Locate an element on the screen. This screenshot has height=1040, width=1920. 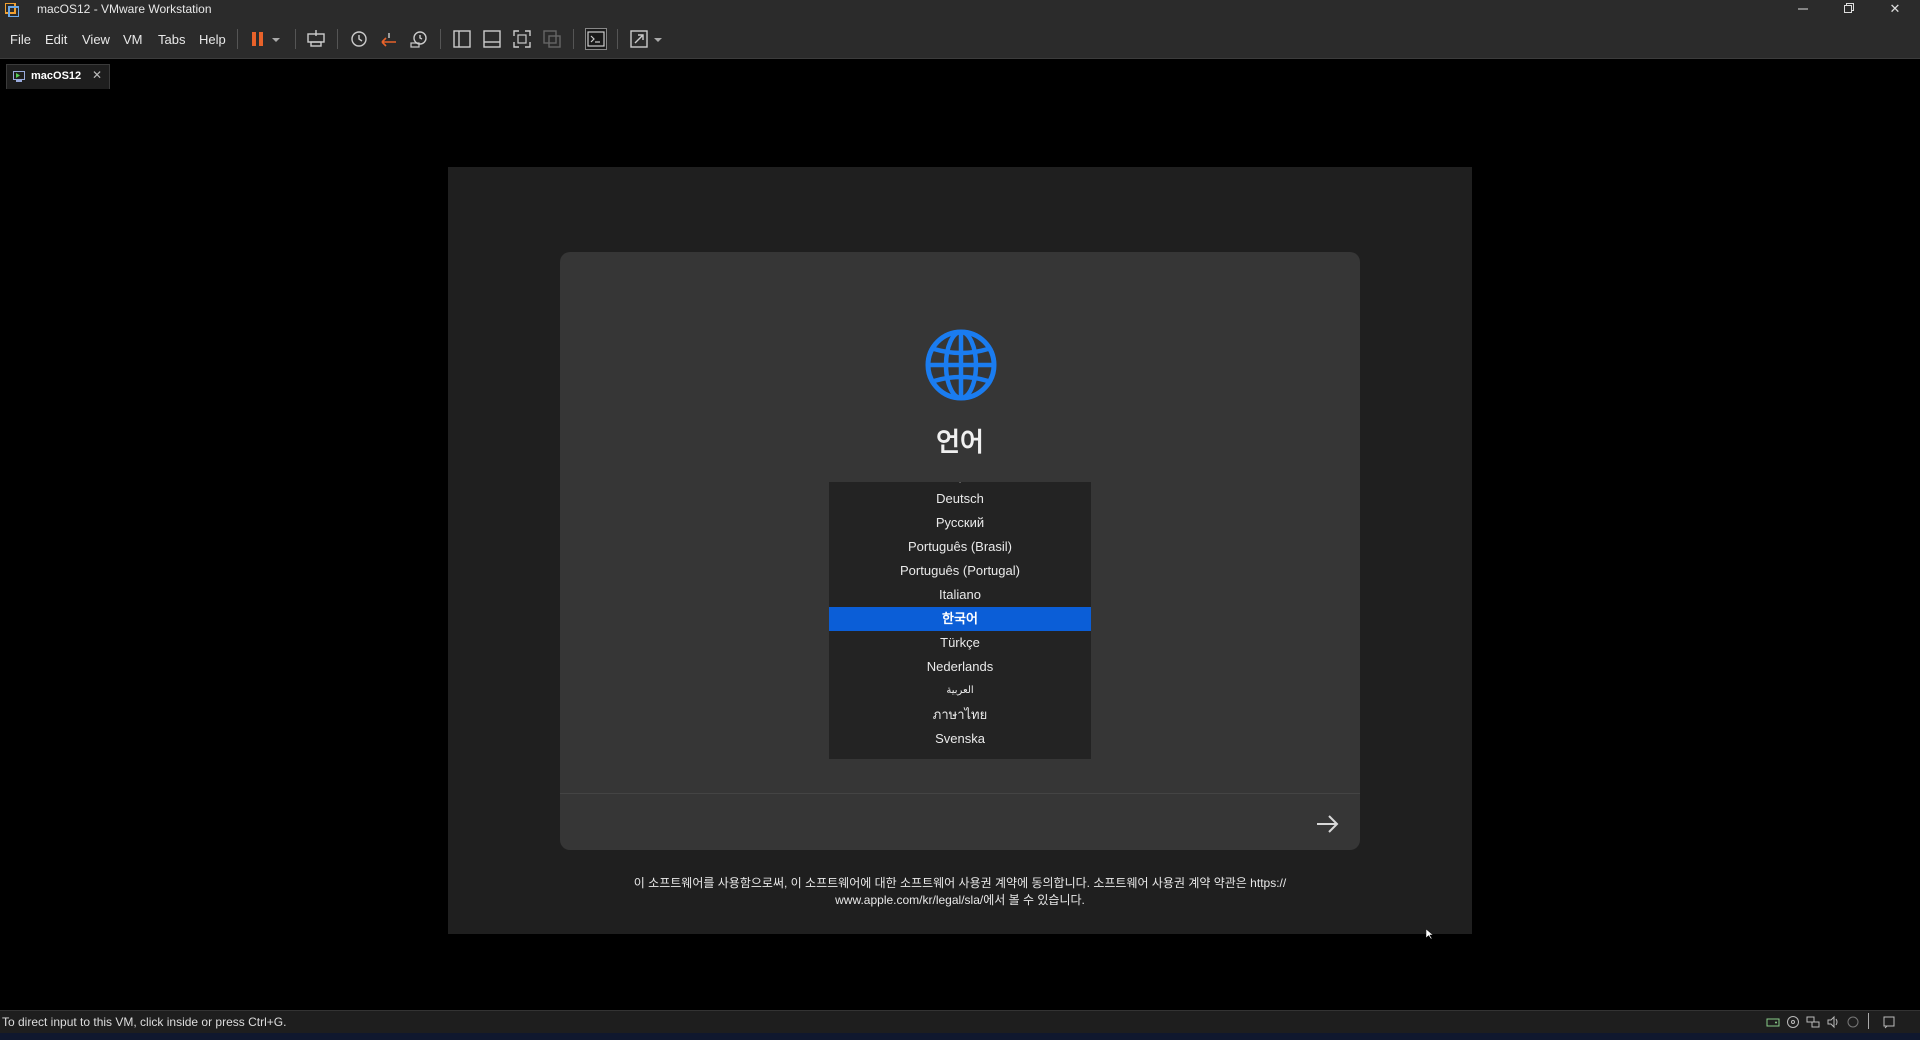
list-item: Türkçe is located at coordinates (960, 643).